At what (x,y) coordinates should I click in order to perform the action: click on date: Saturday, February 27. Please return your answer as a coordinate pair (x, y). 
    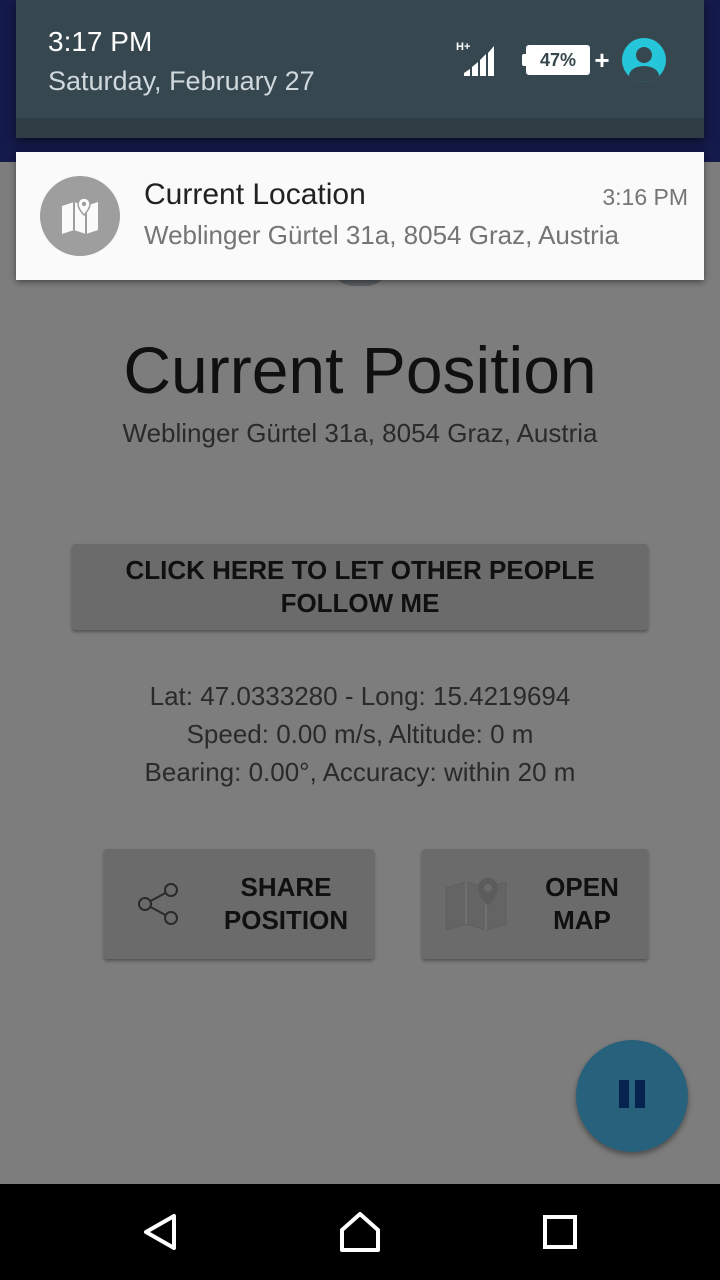
    Looking at the image, I should click on (181, 81).